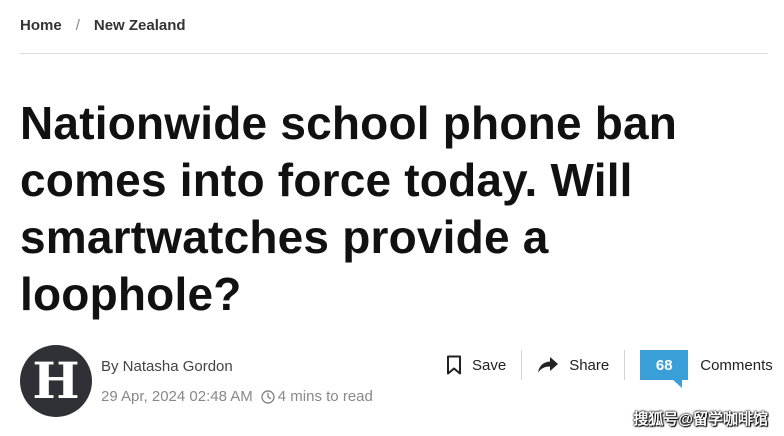 The width and height of the screenshot is (784, 436). I want to click on author-byline: By Natasha Gordon, so click(167, 366).